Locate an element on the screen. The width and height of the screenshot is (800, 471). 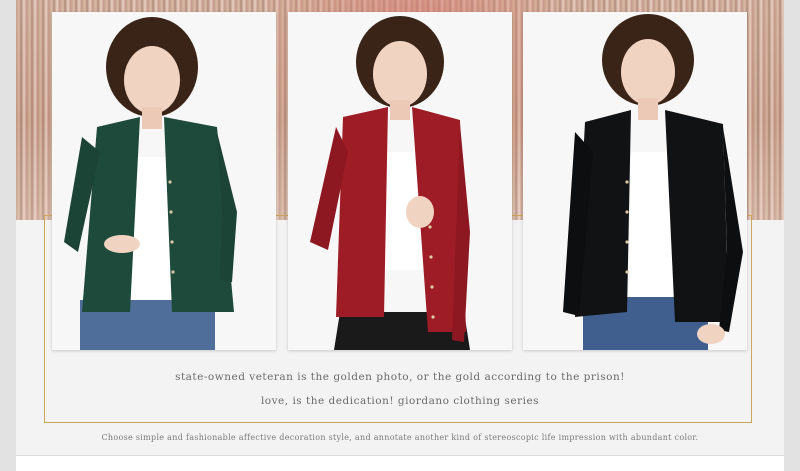
bottom-bar is located at coordinates (400, 463).